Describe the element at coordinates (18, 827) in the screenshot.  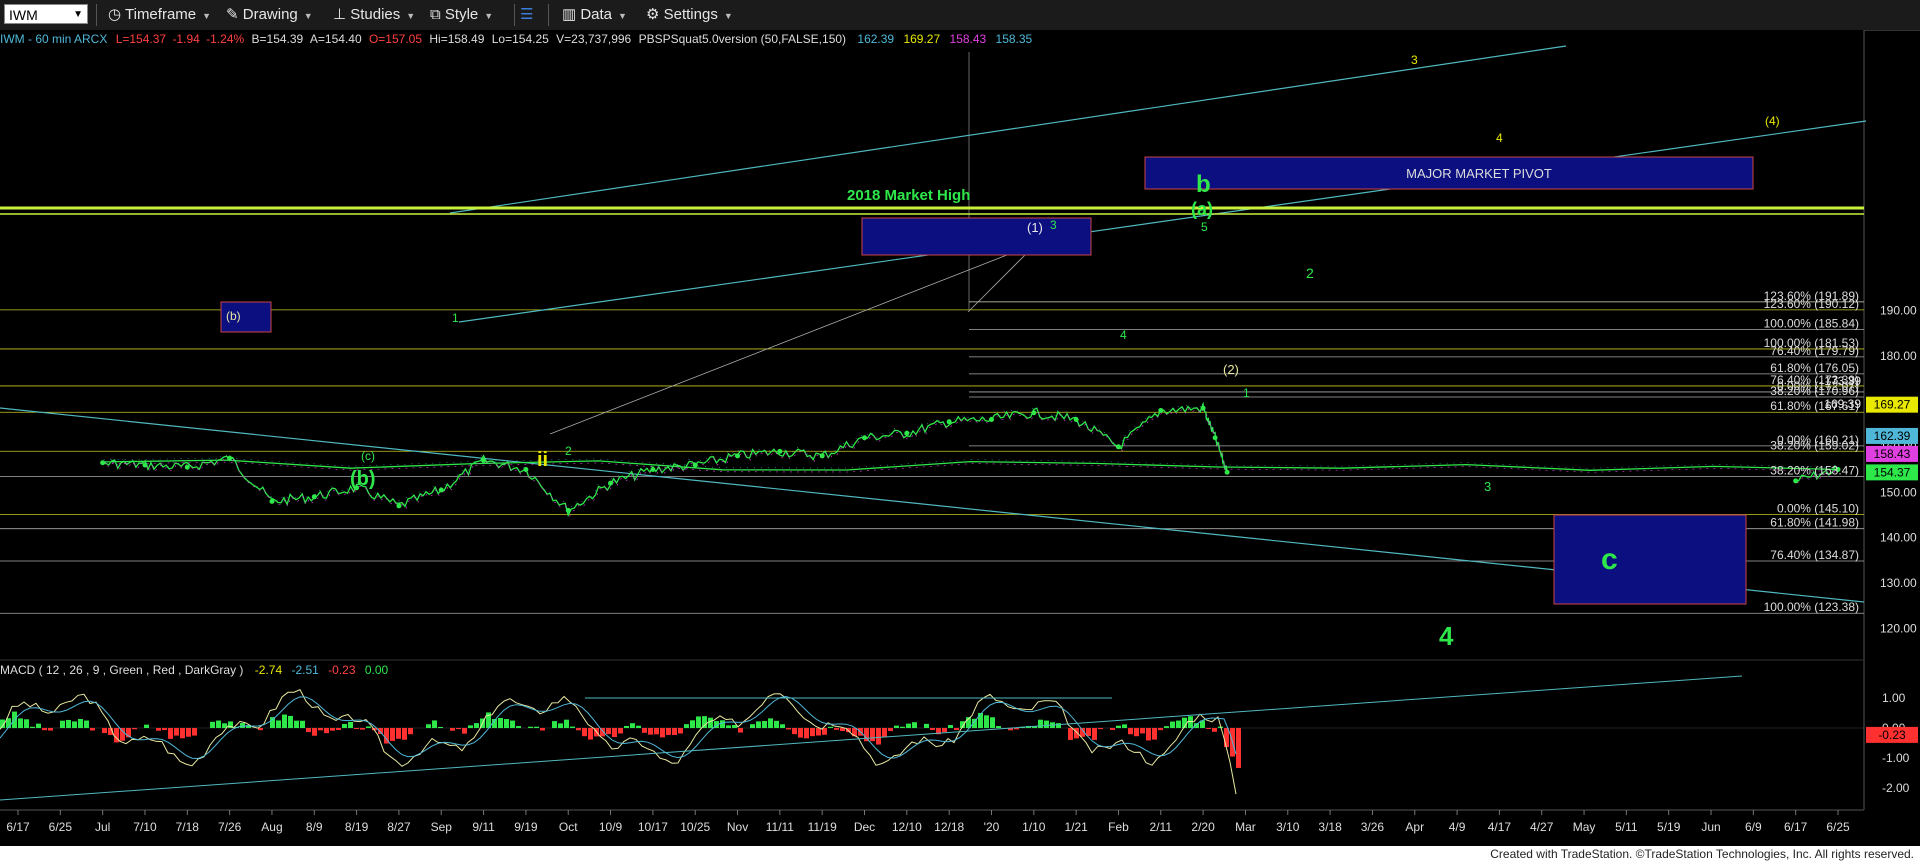
I see `time-tick-label: 6/17` at that location.